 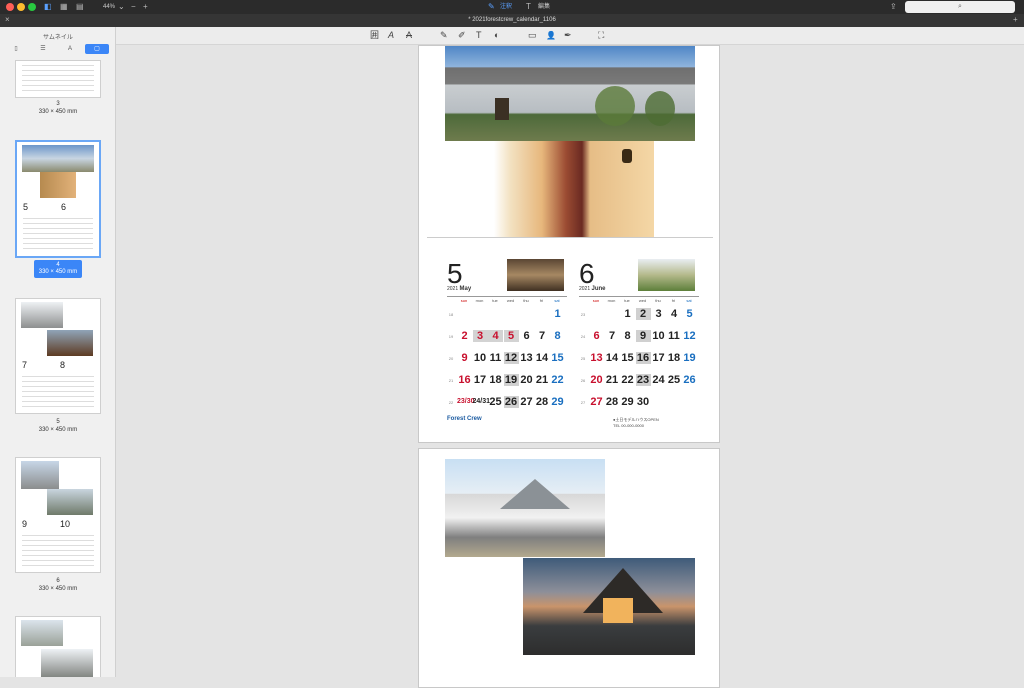 What do you see at coordinates (145, 7) in the screenshot?
I see `zoom-in-button: +` at bounding box center [145, 7].